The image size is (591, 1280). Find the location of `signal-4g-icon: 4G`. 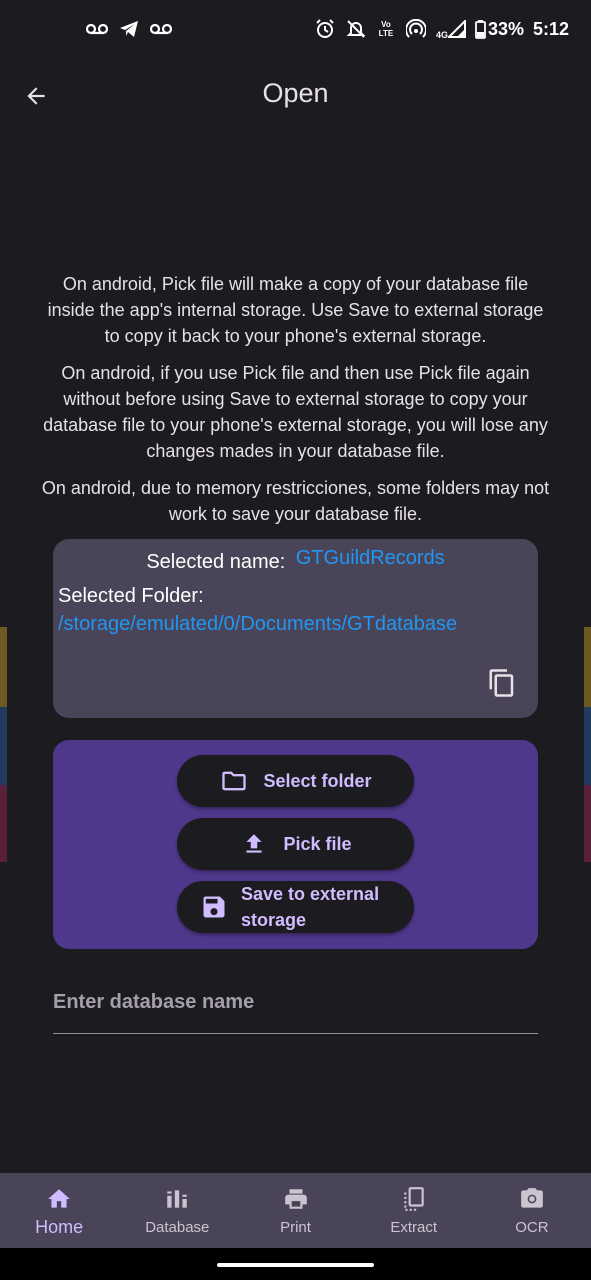

signal-4g-icon: 4G is located at coordinates (451, 29).